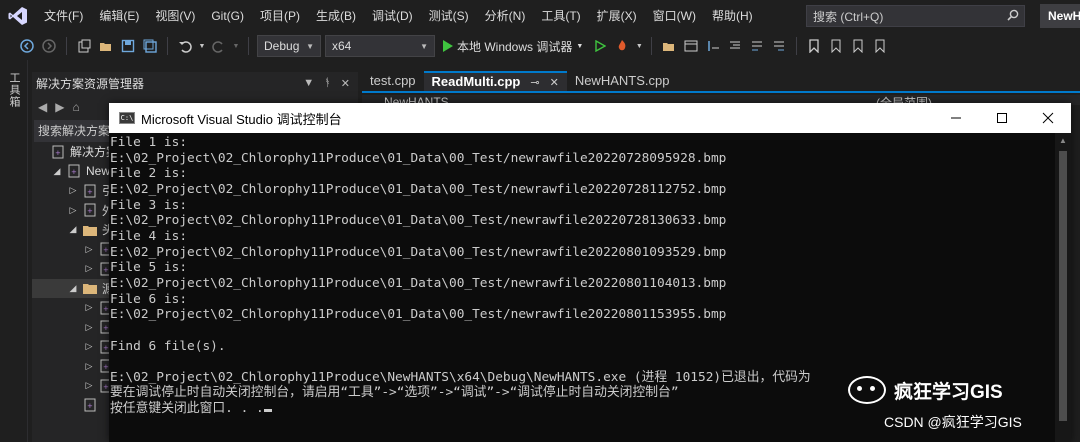  Describe the element at coordinates (534, 83) in the screenshot. I see `pin-icon: ⊸` at that location.